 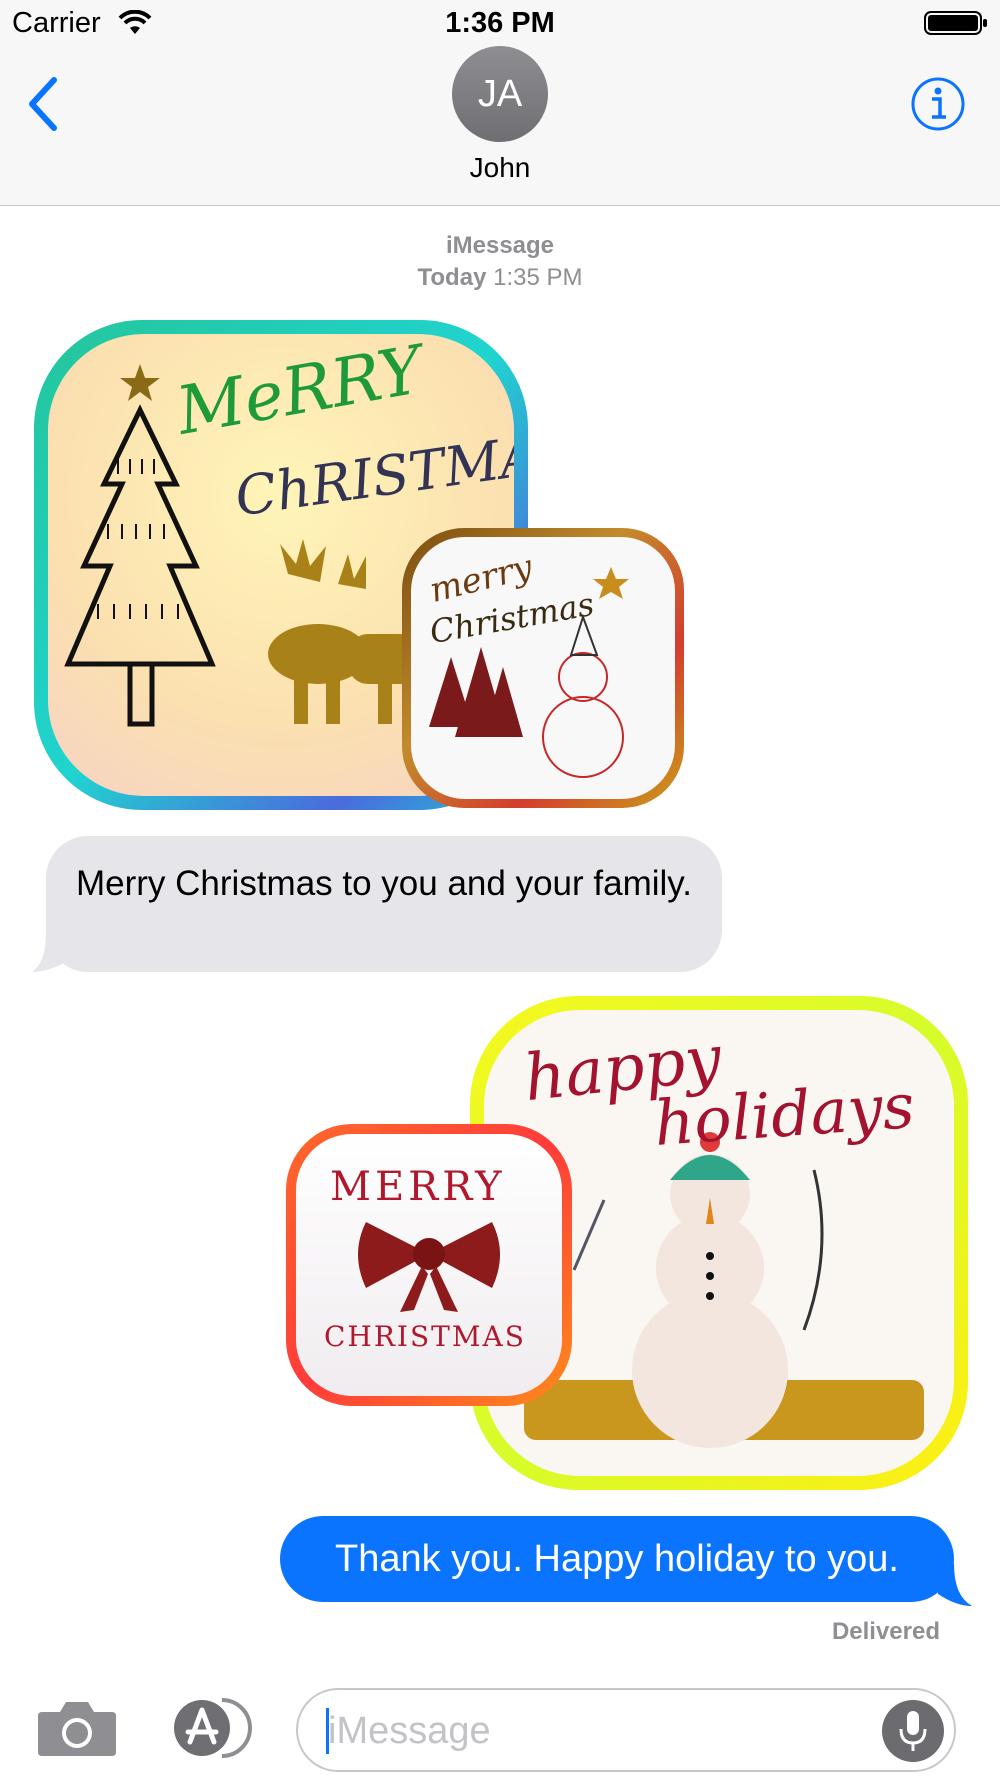 What do you see at coordinates (626, 1730) in the screenshot?
I see `message-input: iMessage` at bounding box center [626, 1730].